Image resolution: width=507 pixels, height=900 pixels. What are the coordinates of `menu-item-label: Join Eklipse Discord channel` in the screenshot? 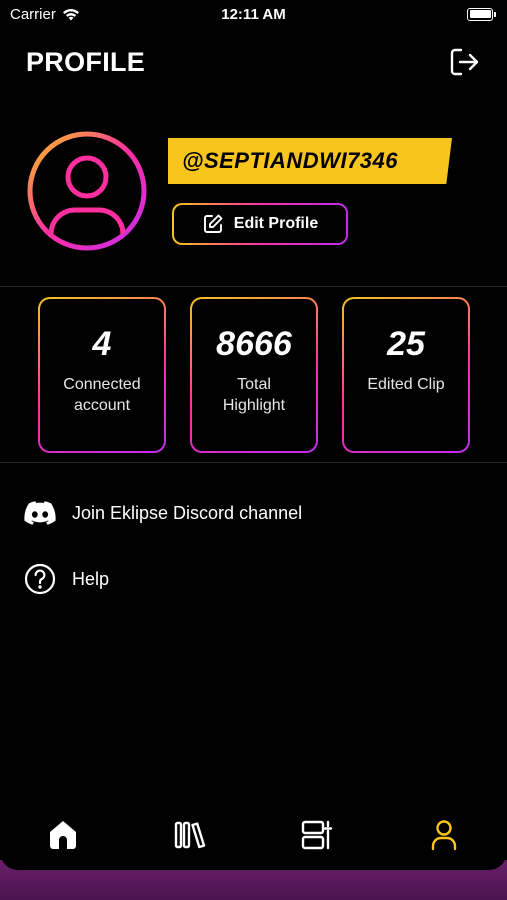 It's located at (187, 512).